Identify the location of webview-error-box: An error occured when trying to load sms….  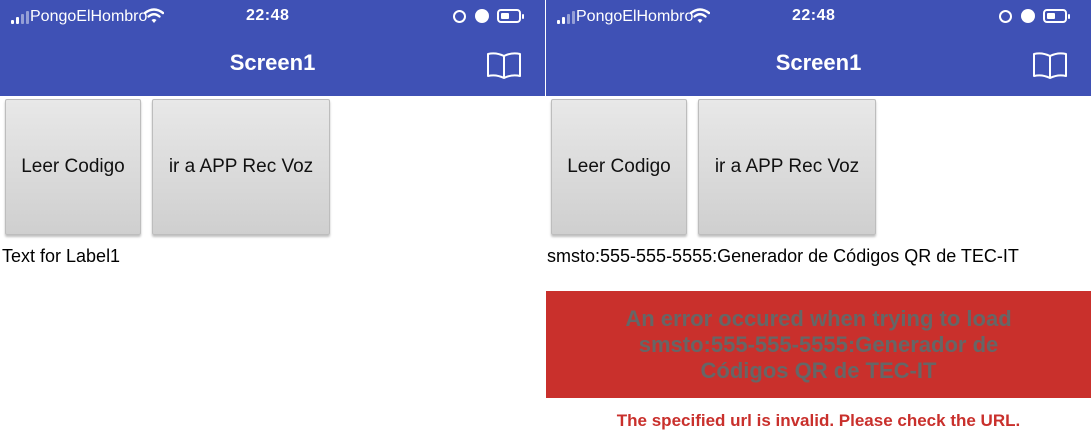
(818, 344).